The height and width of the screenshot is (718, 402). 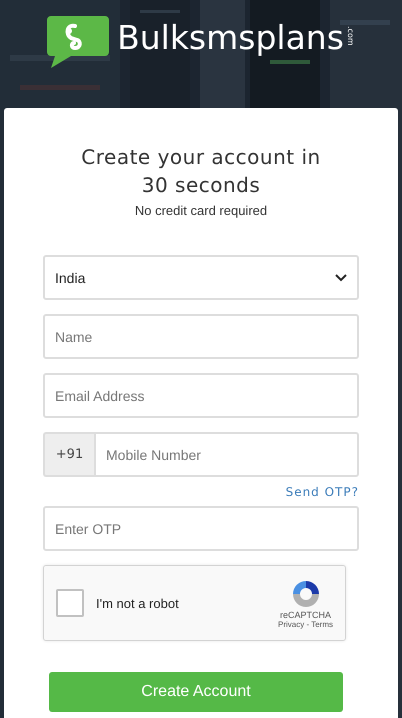 What do you see at coordinates (138, 603) in the screenshot?
I see `captcha-label: I'm not a robot` at bounding box center [138, 603].